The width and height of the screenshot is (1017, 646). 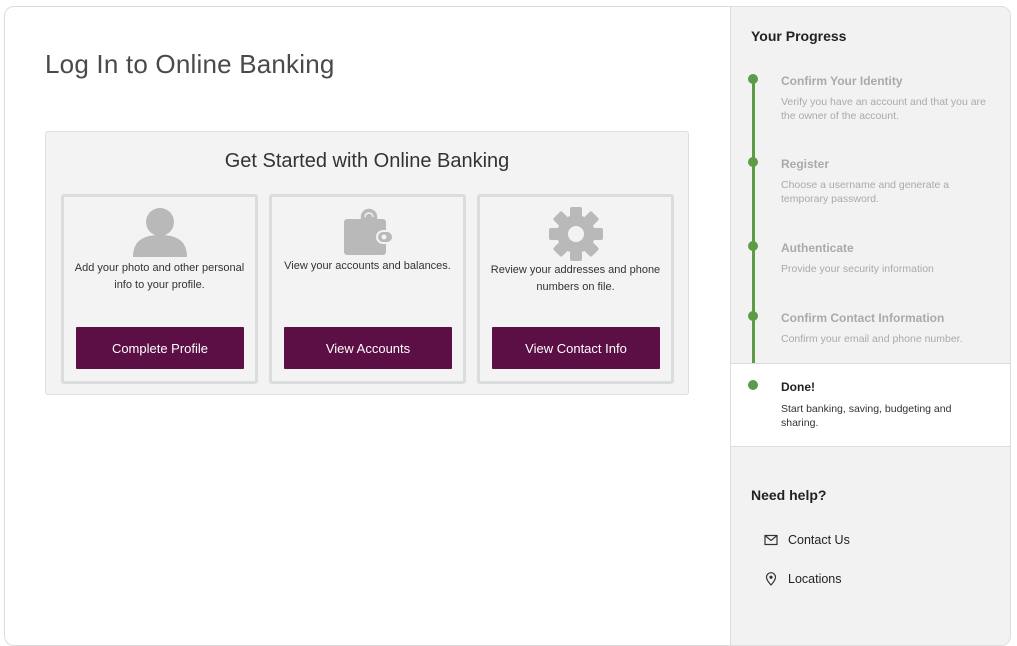 I want to click on view-contact-info-button: View Contact Info, so click(x=576, y=348).